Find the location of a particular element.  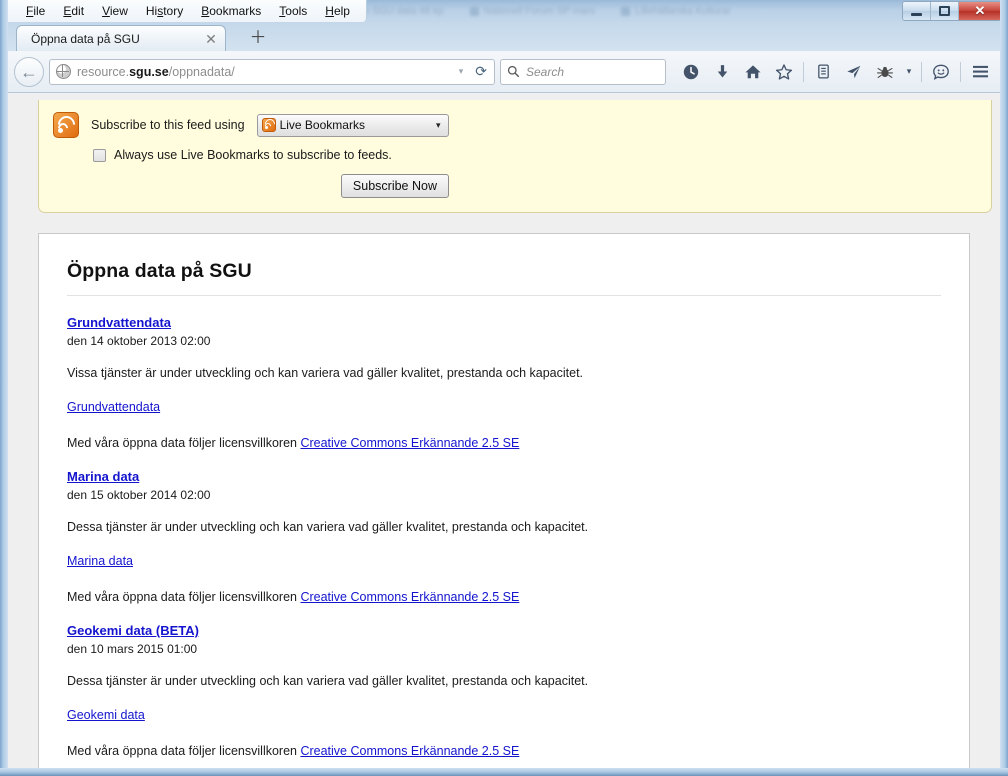

feed-entry-body-link: Grundvattendata is located at coordinates (113, 407).